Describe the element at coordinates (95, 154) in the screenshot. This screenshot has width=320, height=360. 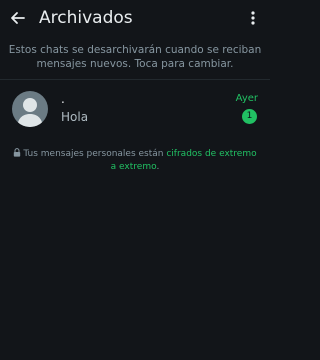
I see `encryption-text: Tus mensajes personales están` at that location.